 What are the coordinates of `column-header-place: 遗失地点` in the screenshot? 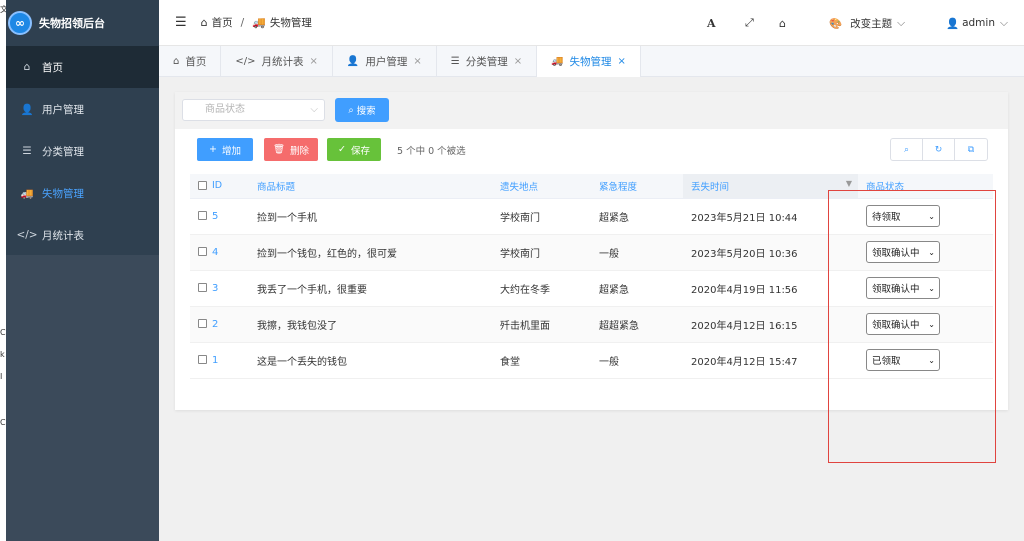 It's located at (549, 186).